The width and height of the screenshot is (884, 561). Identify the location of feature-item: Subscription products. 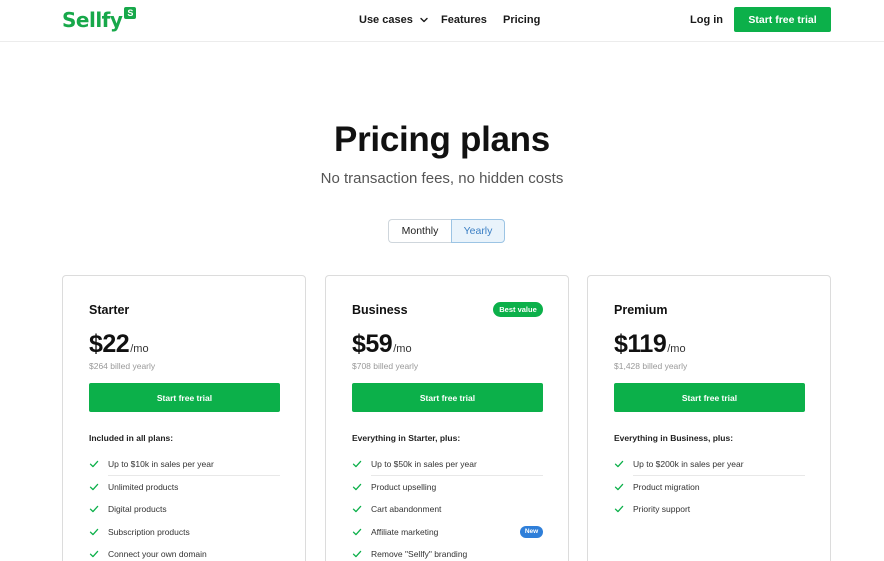
(184, 532).